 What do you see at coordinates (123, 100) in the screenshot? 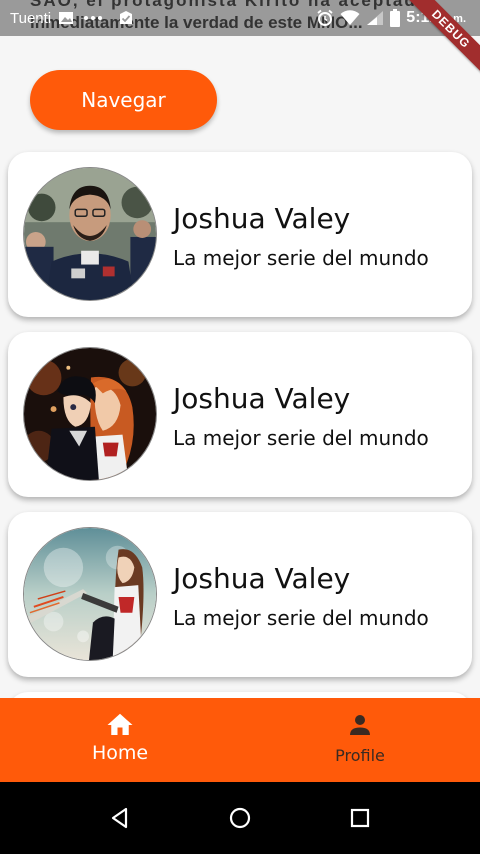
I see `navigate-button: Navegar` at bounding box center [123, 100].